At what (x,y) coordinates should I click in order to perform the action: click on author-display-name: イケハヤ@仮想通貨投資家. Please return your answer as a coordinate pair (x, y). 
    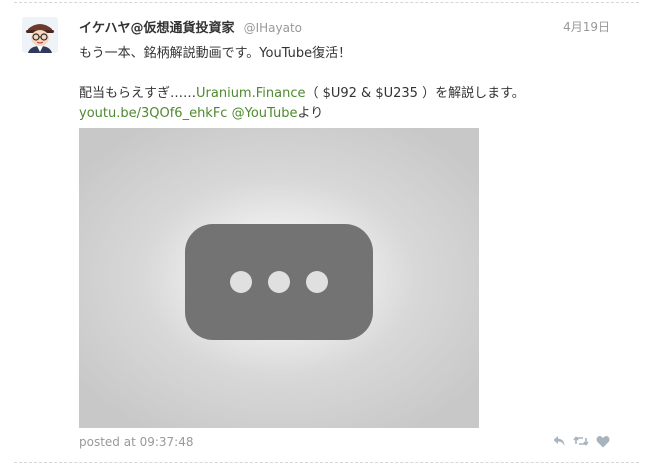
    Looking at the image, I should click on (156, 28).